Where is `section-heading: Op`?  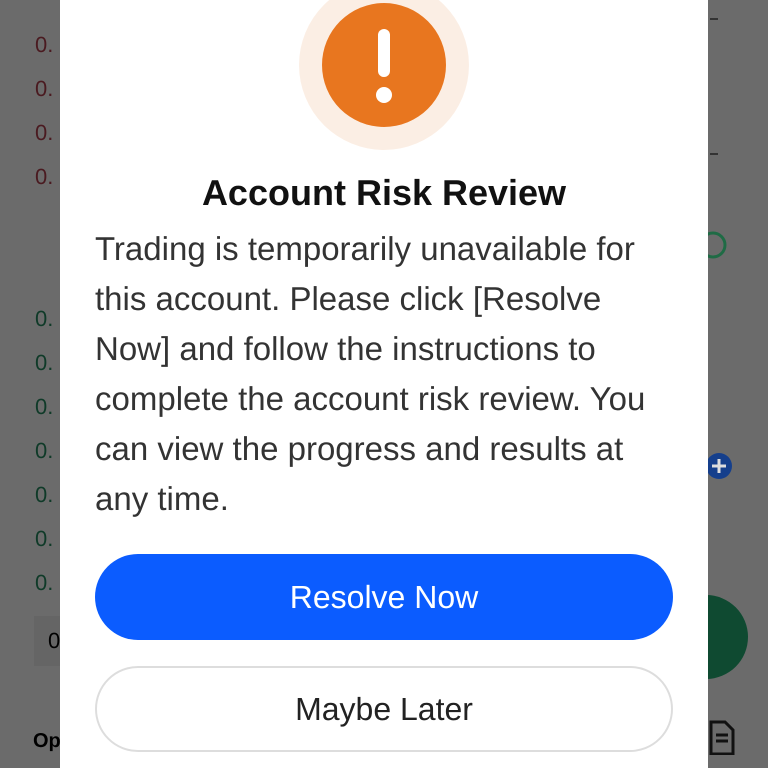 section-heading: Op is located at coordinates (46, 741).